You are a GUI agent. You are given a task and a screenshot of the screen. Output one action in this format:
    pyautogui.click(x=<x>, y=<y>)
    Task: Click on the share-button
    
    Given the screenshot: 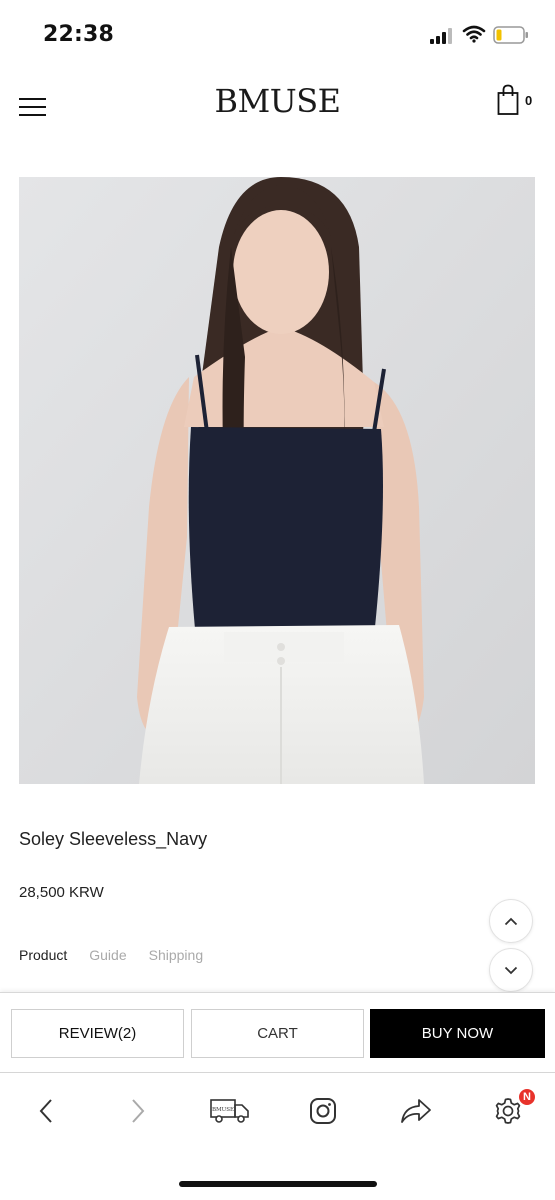 What is the action you would take?
    pyautogui.click(x=416, y=1111)
    